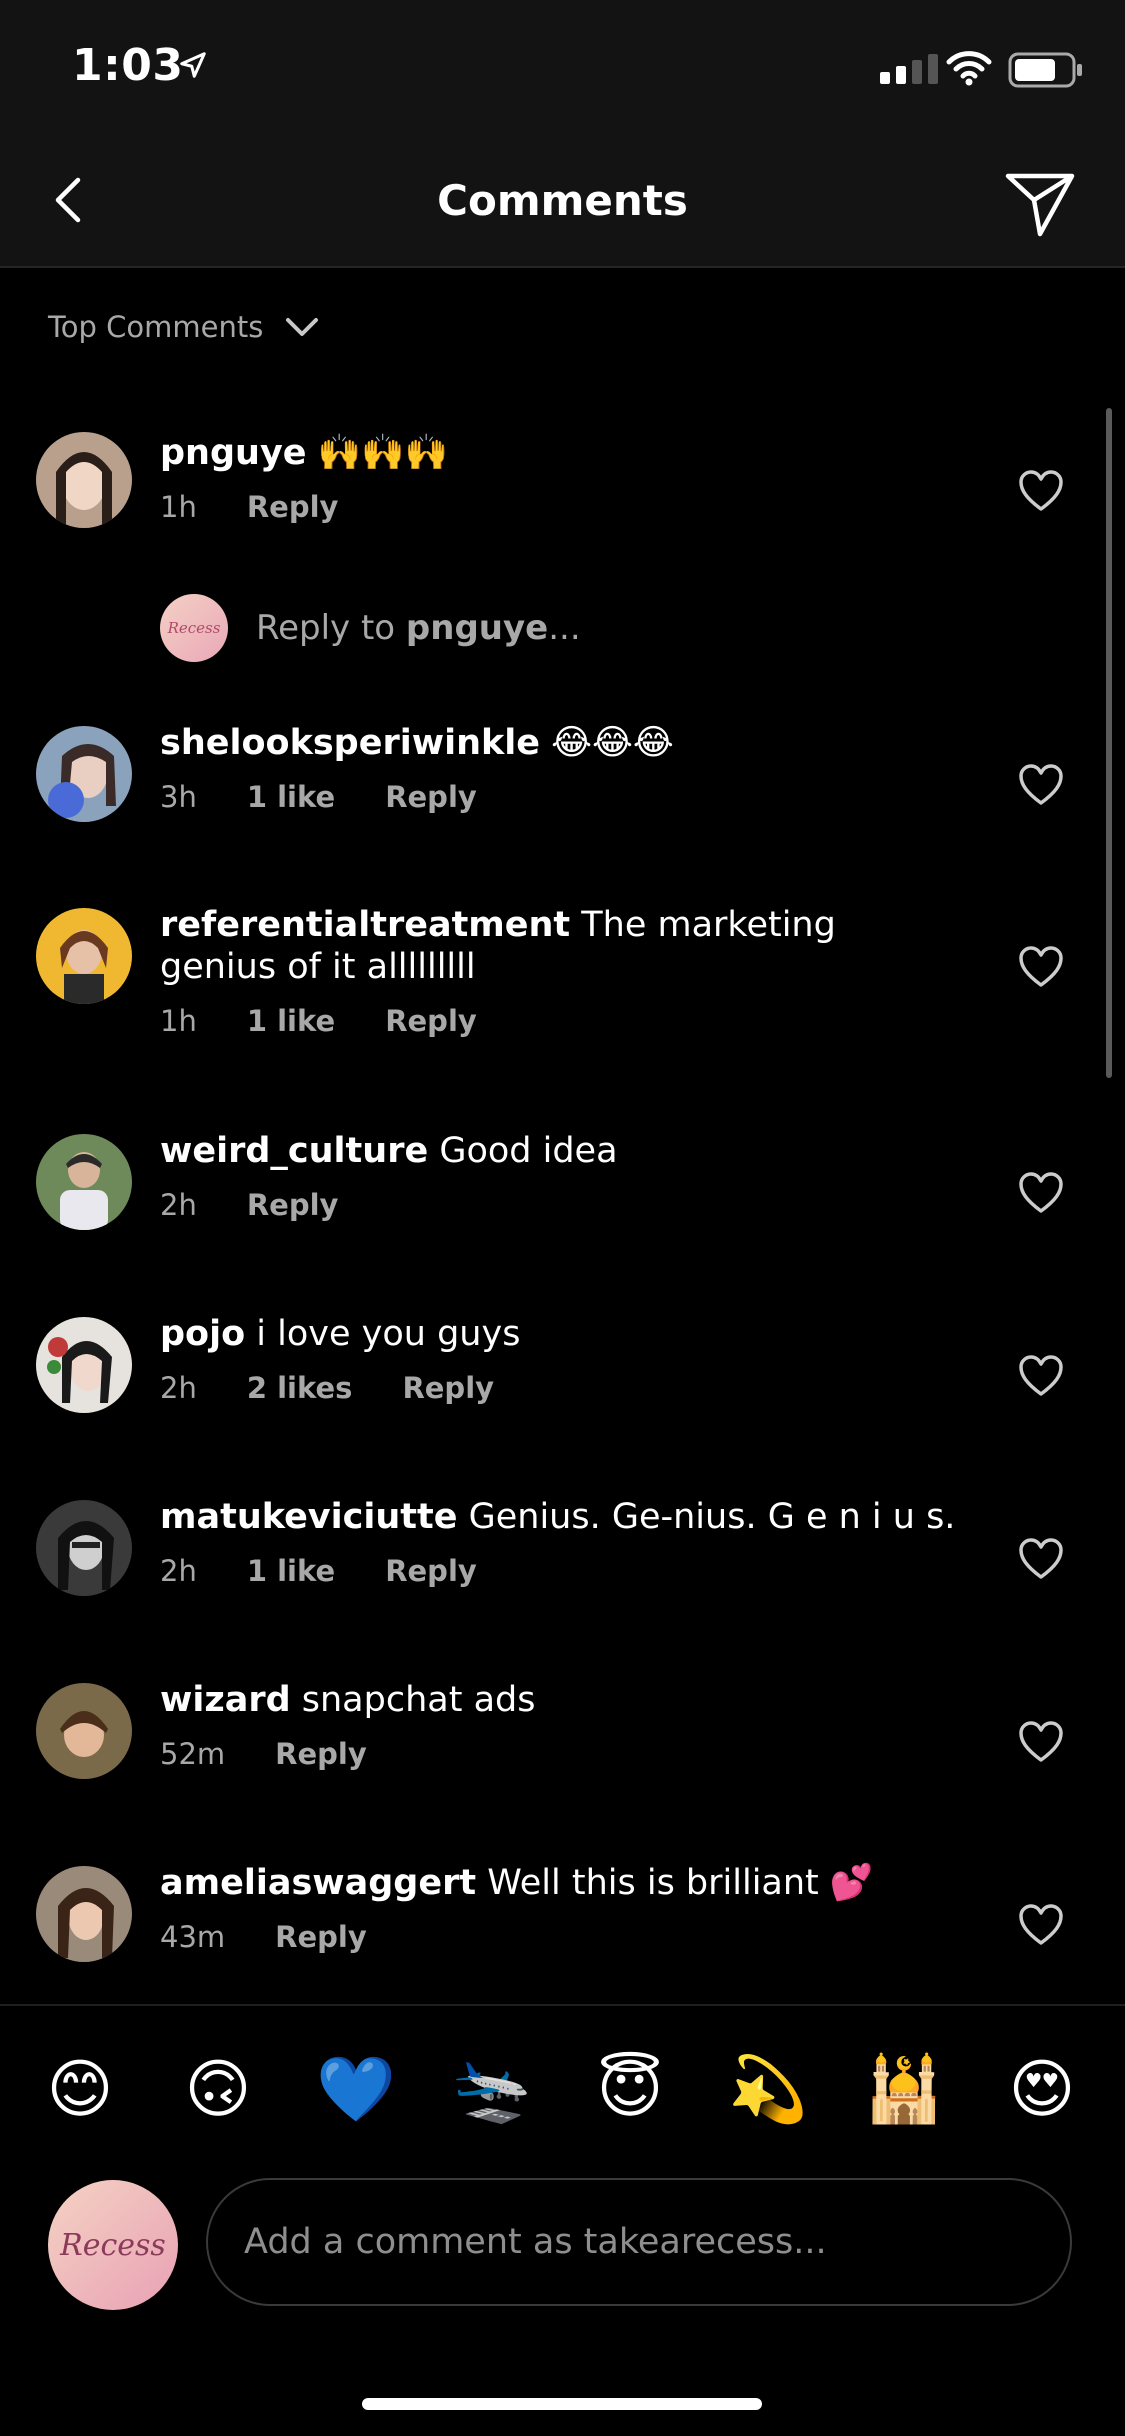 The width and height of the screenshot is (1125, 2436). I want to click on comment-username: pnguye, so click(233, 453).